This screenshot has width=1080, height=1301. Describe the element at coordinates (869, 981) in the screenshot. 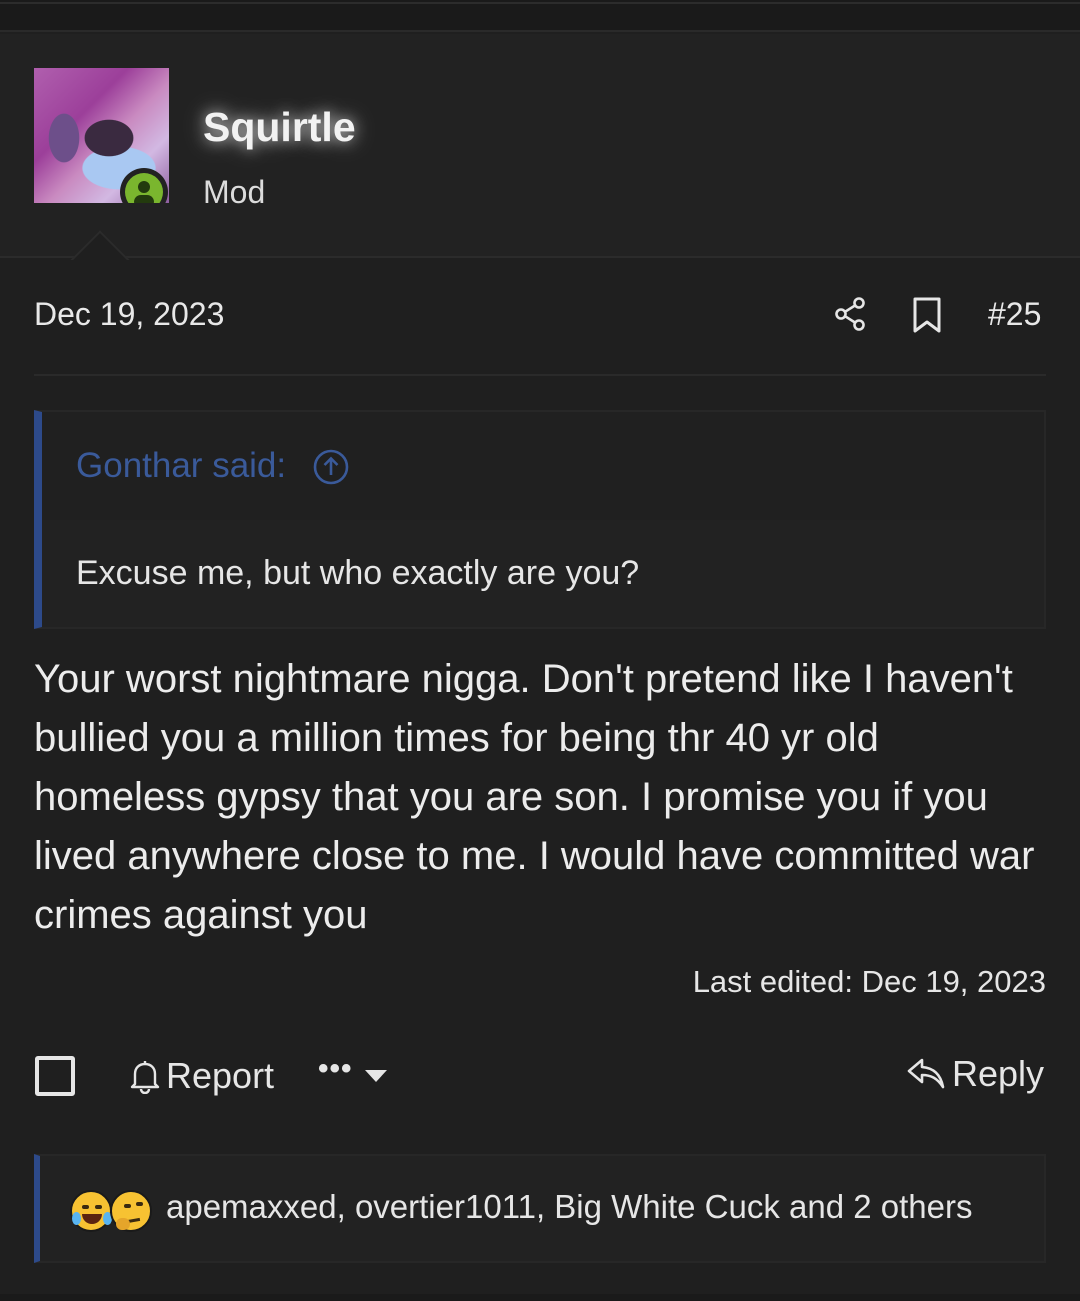

I see `last-edited: Last edited: Dec 19, 2023` at that location.